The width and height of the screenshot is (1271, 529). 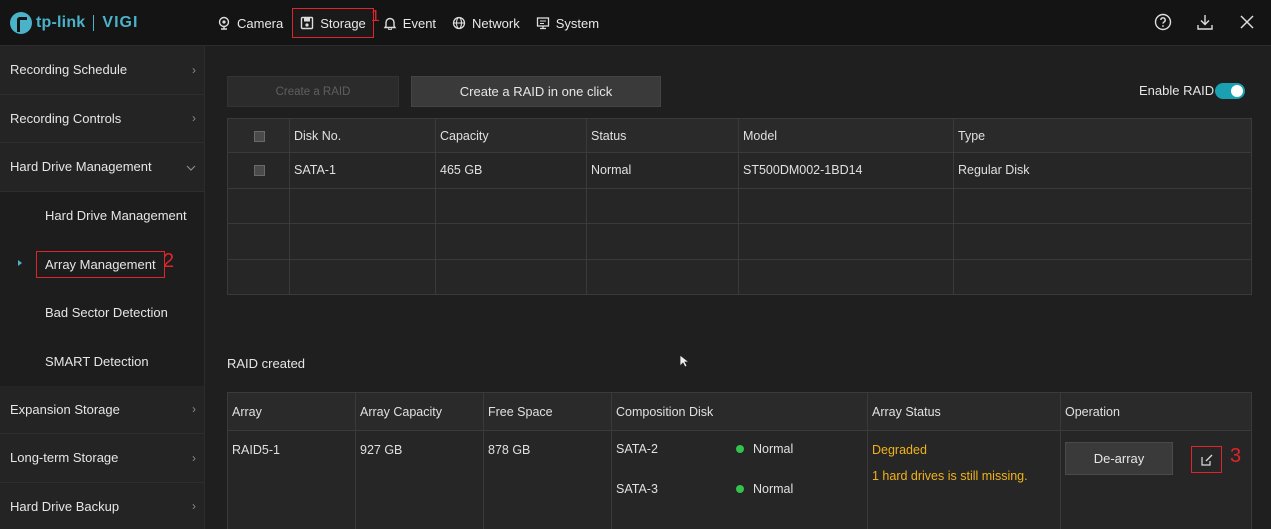 I want to click on free-space-cell: 878 GB, so click(x=547, y=479).